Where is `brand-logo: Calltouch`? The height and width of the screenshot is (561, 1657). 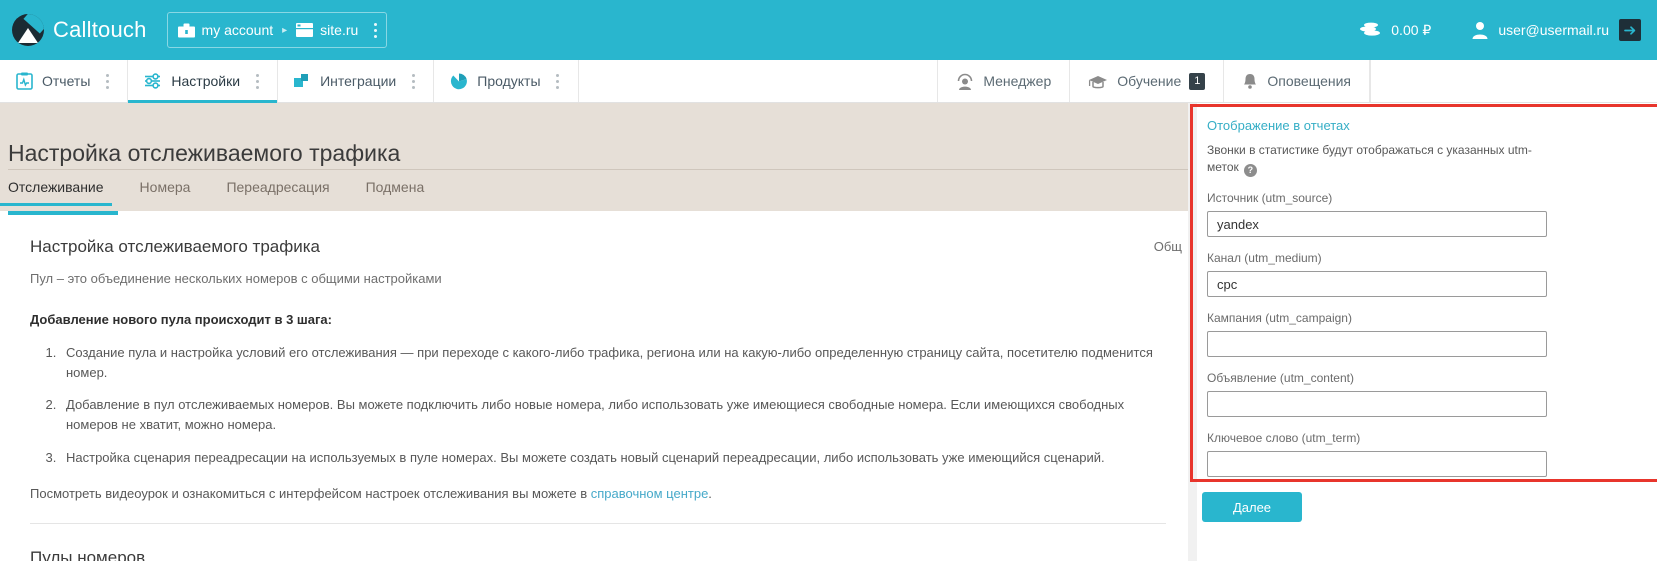 brand-logo: Calltouch is located at coordinates (79, 30).